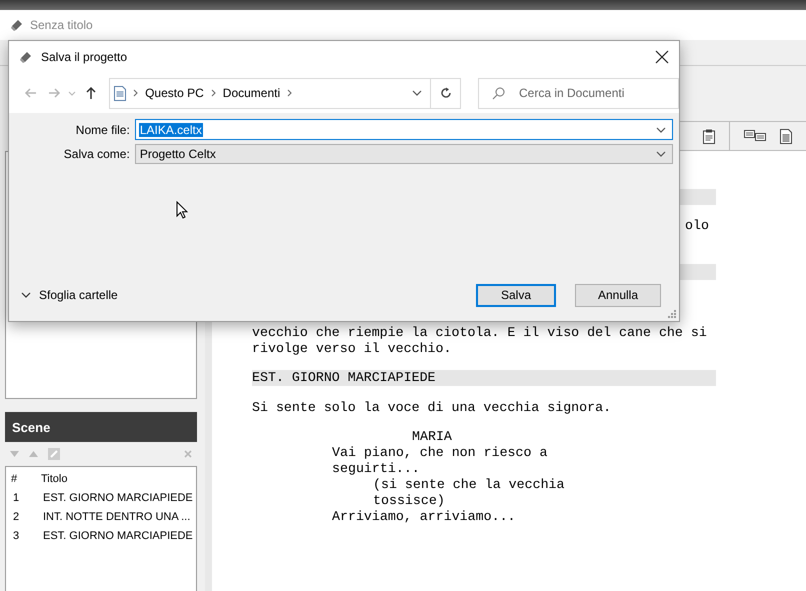  Describe the element at coordinates (14, 480) in the screenshot. I see `column-header: #` at that location.